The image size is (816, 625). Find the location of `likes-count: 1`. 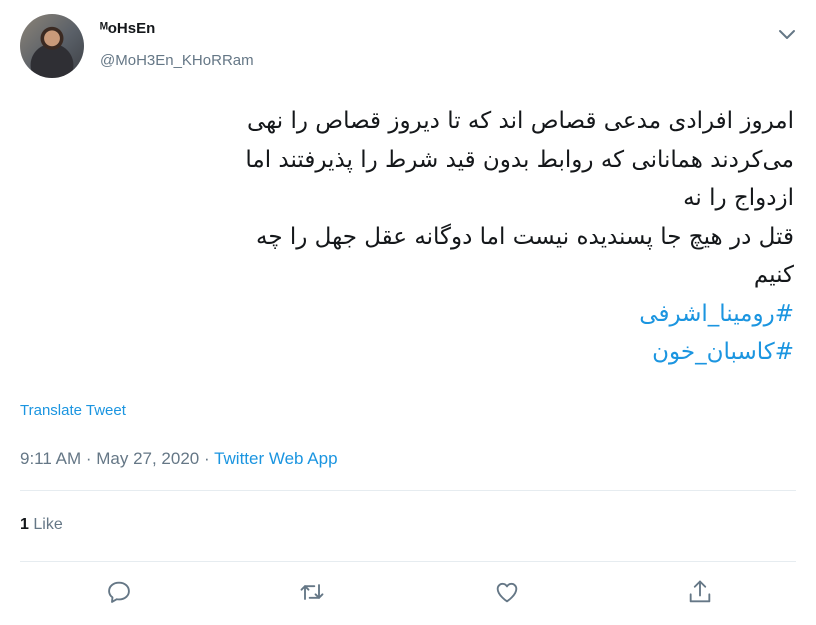

likes-count: 1 is located at coordinates (24, 524).